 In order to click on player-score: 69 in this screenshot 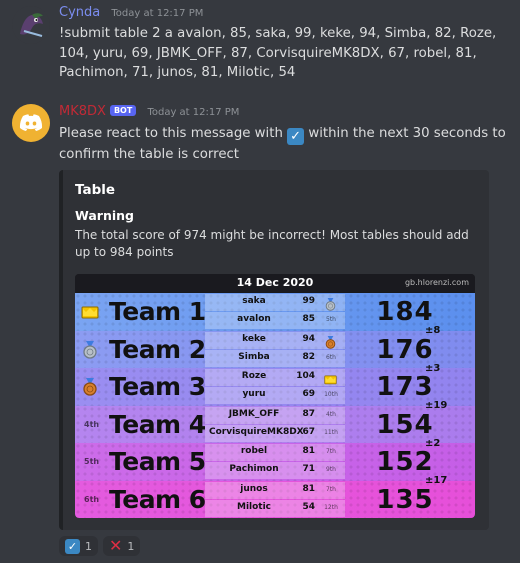, I will do `click(308, 394)`.